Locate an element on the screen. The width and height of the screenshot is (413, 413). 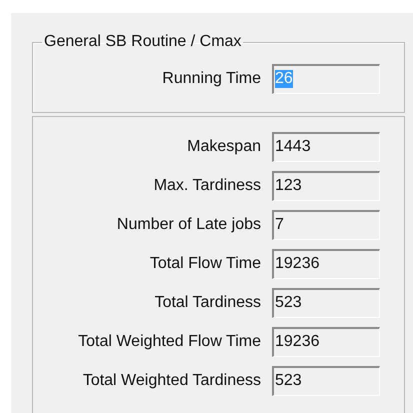
field-label: Total Flow Time is located at coordinates (205, 263).